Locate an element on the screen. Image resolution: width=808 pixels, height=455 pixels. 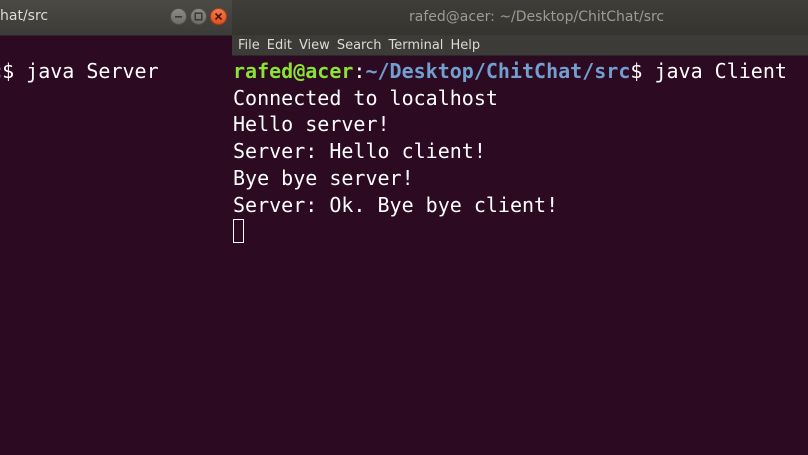
left-window-title: hat/src is located at coordinates (24, 16).